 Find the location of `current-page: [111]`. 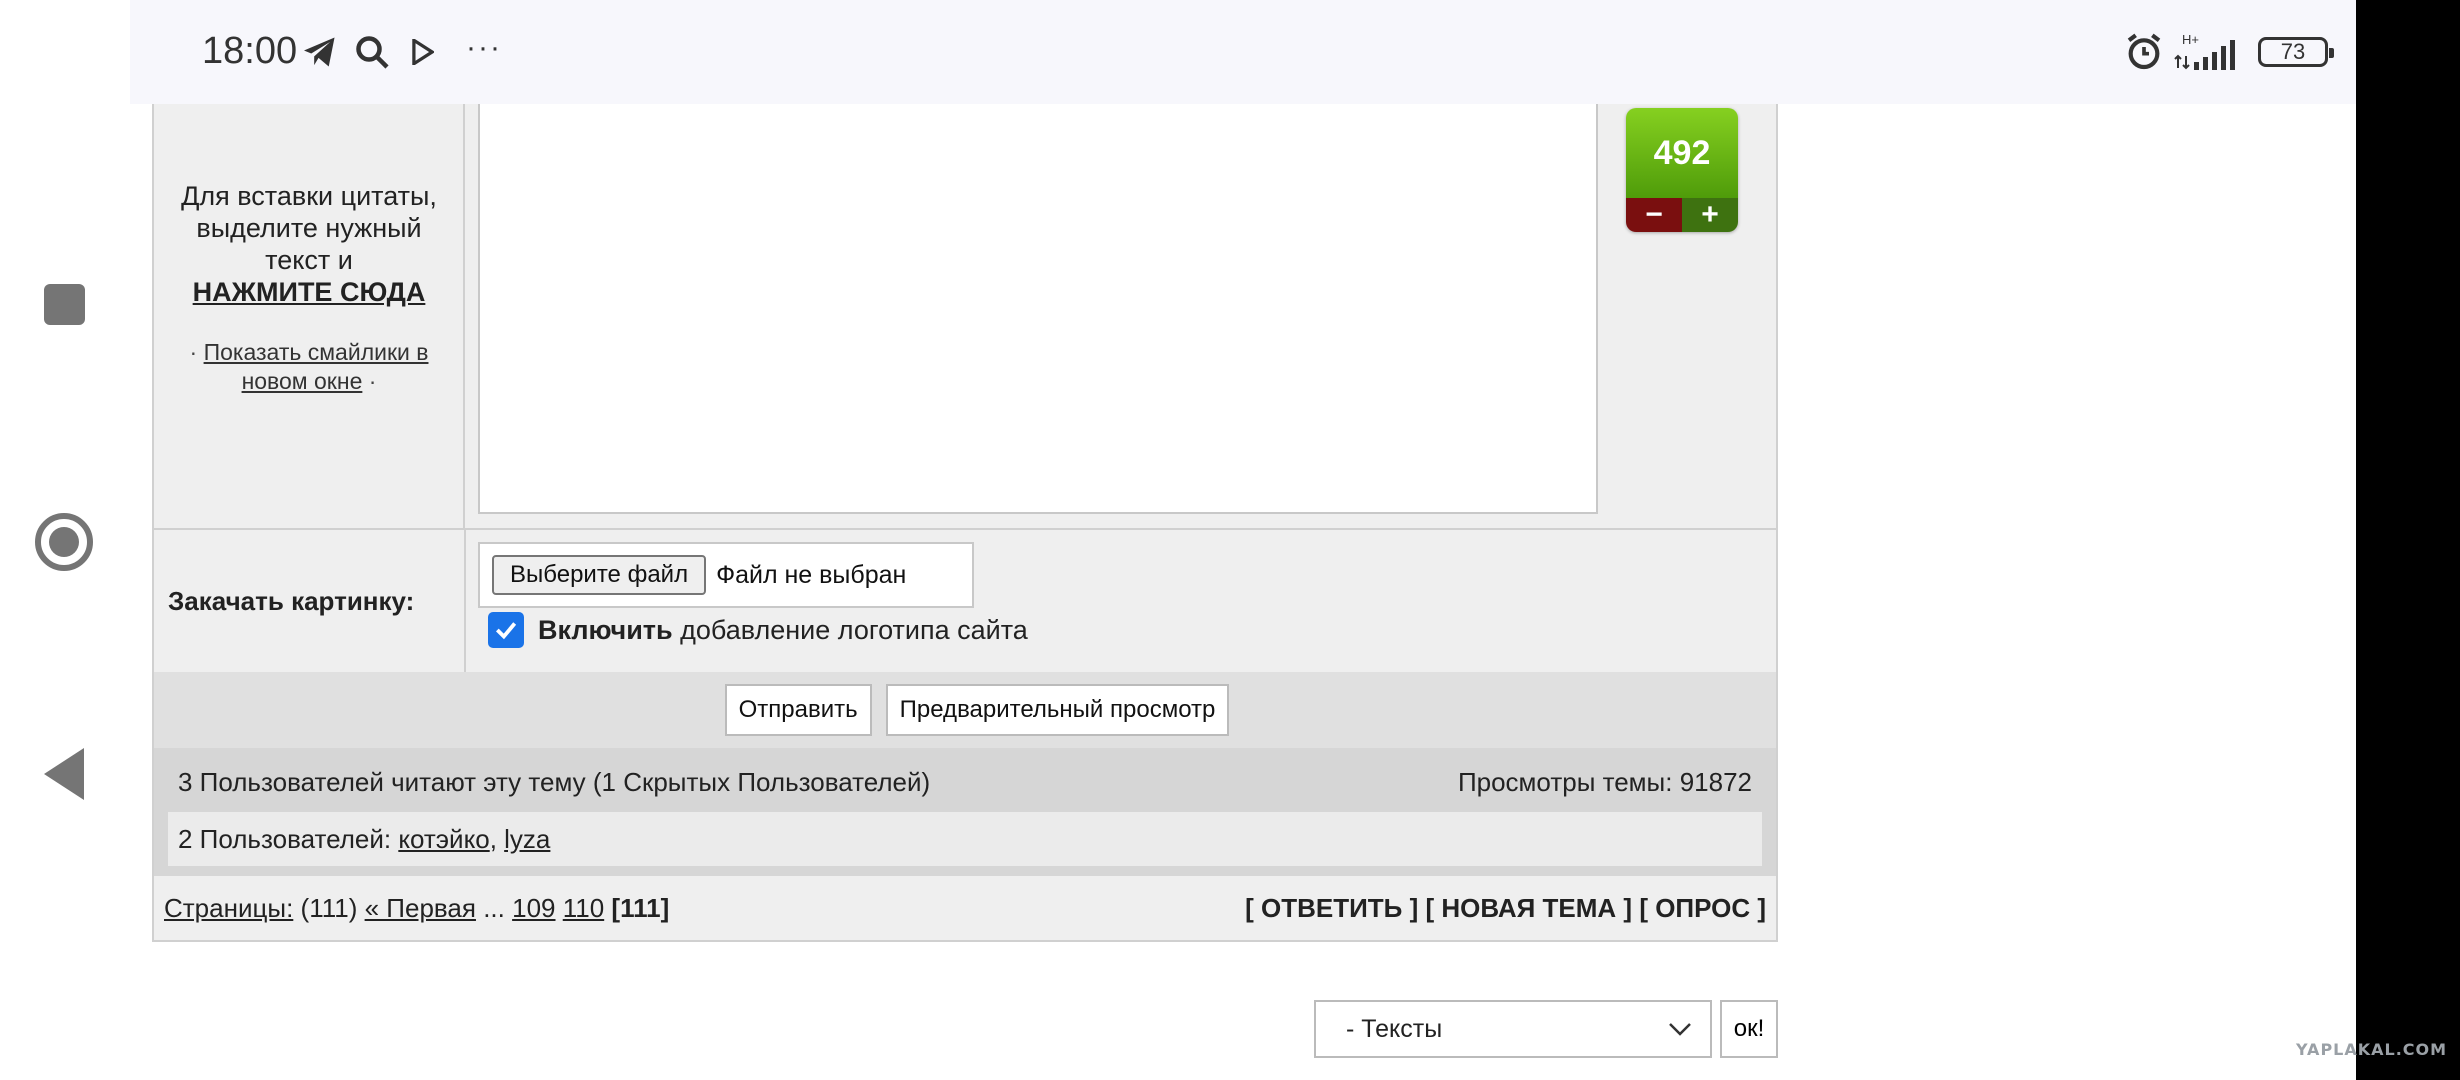

current-page: [111] is located at coordinates (640, 907).